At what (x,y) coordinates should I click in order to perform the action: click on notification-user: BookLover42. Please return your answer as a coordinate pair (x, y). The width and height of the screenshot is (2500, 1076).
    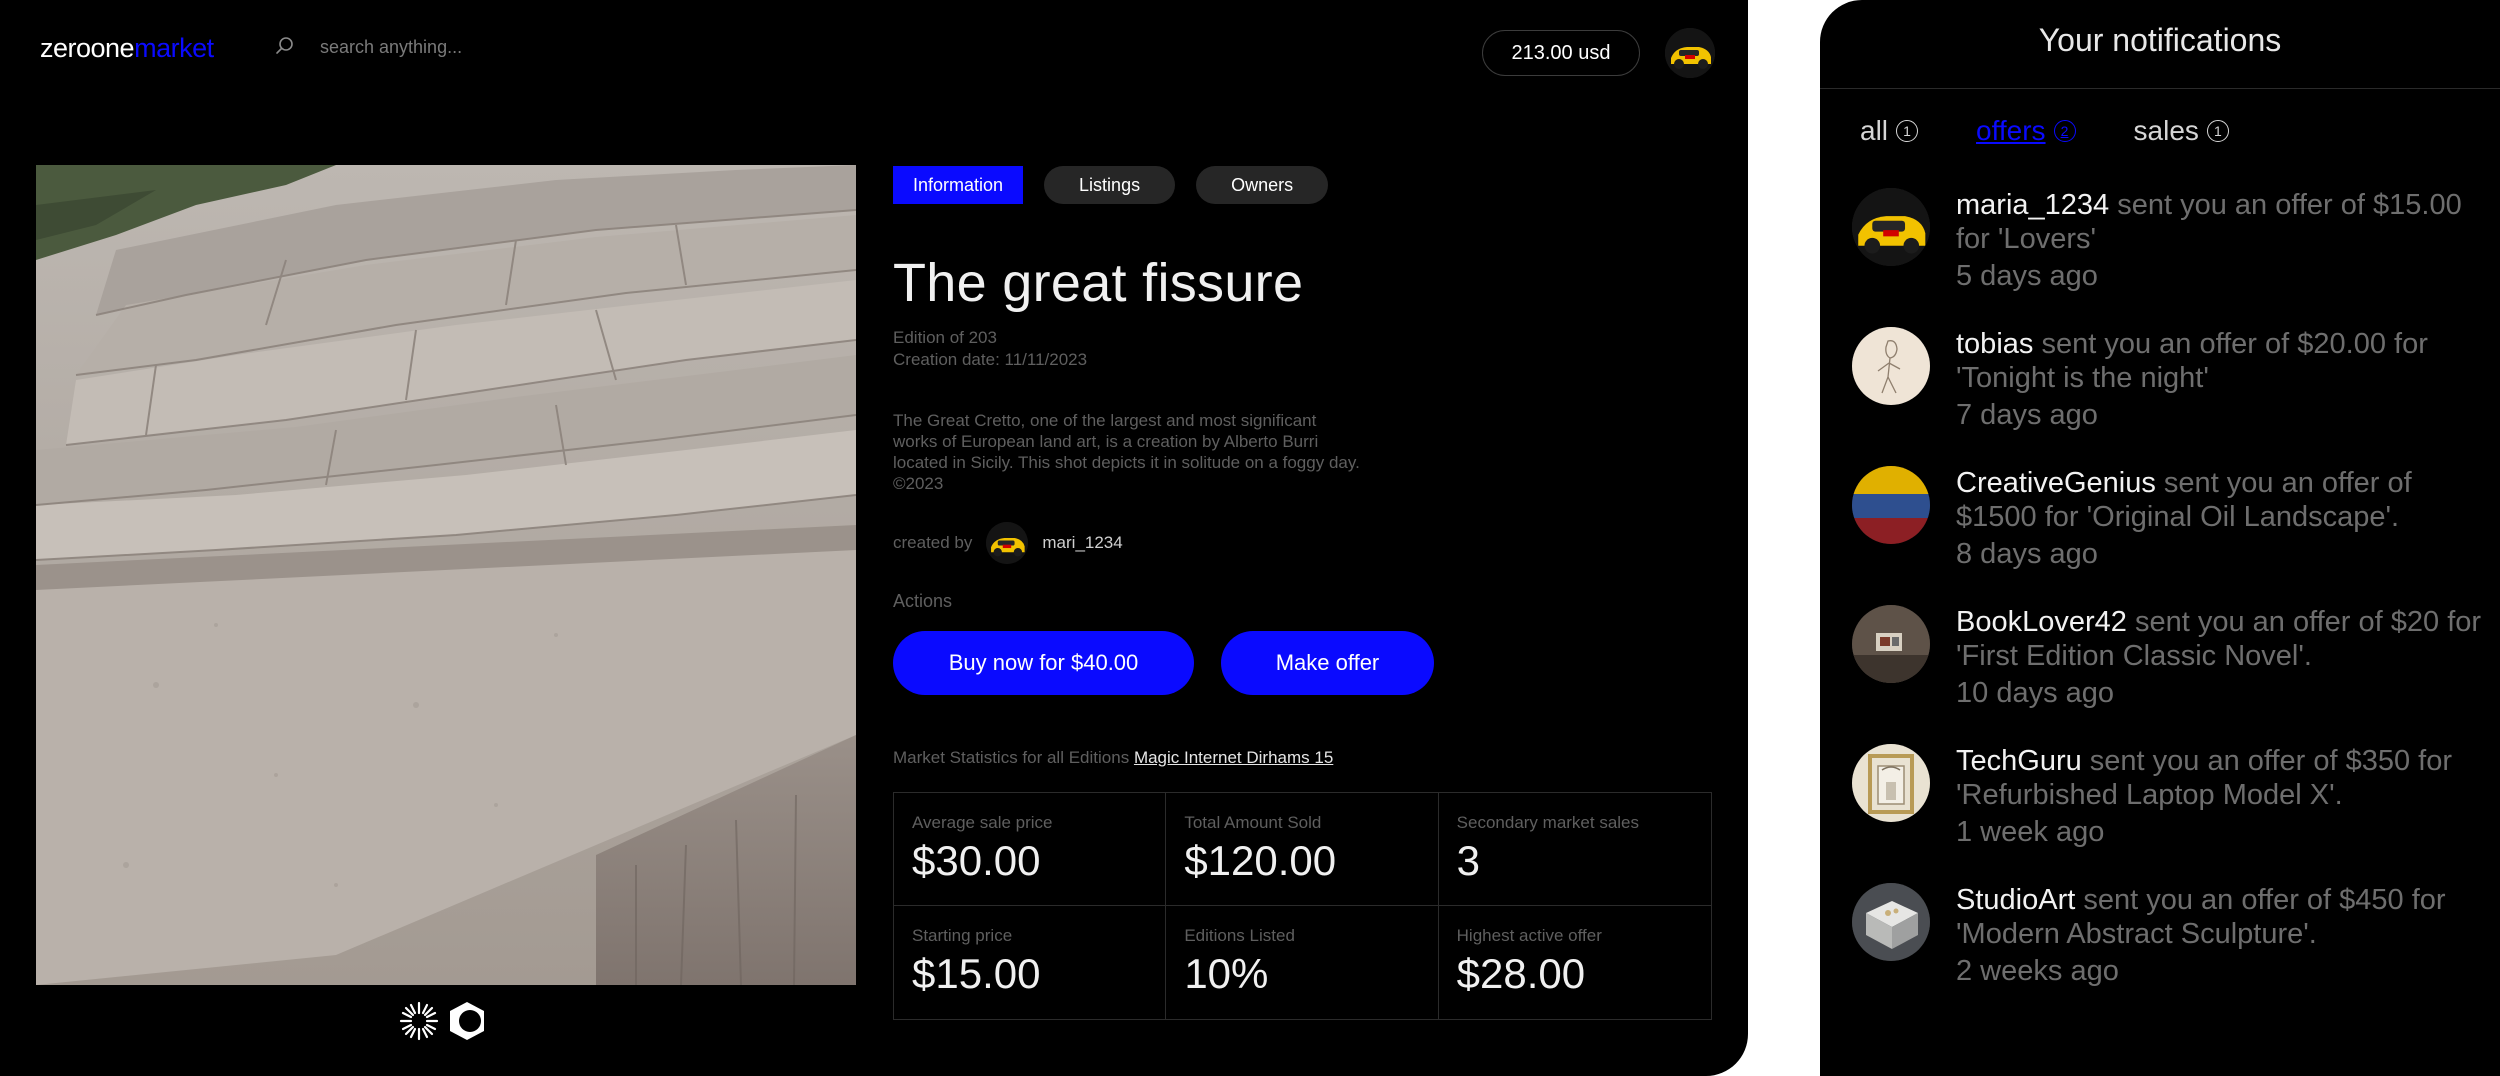
    Looking at the image, I should click on (2041, 622).